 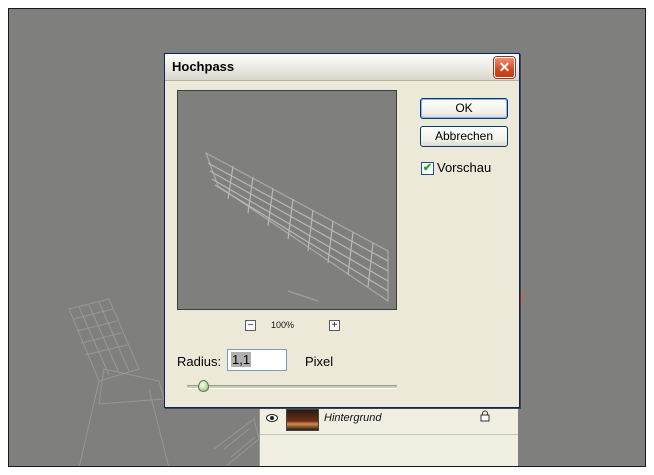 What do you see at coordinates (464, 167) in the screenshot?
I see `preview-checkbox-label: Vorschau` at bounding box center [464, 167].